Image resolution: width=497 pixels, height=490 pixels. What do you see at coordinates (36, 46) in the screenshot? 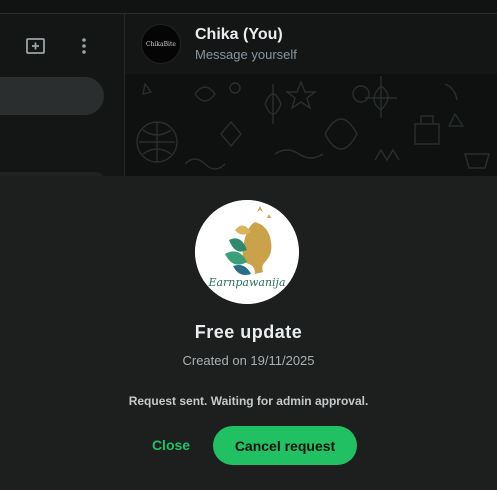
I see `new-chat-icon` at bounding box center [36, 46].